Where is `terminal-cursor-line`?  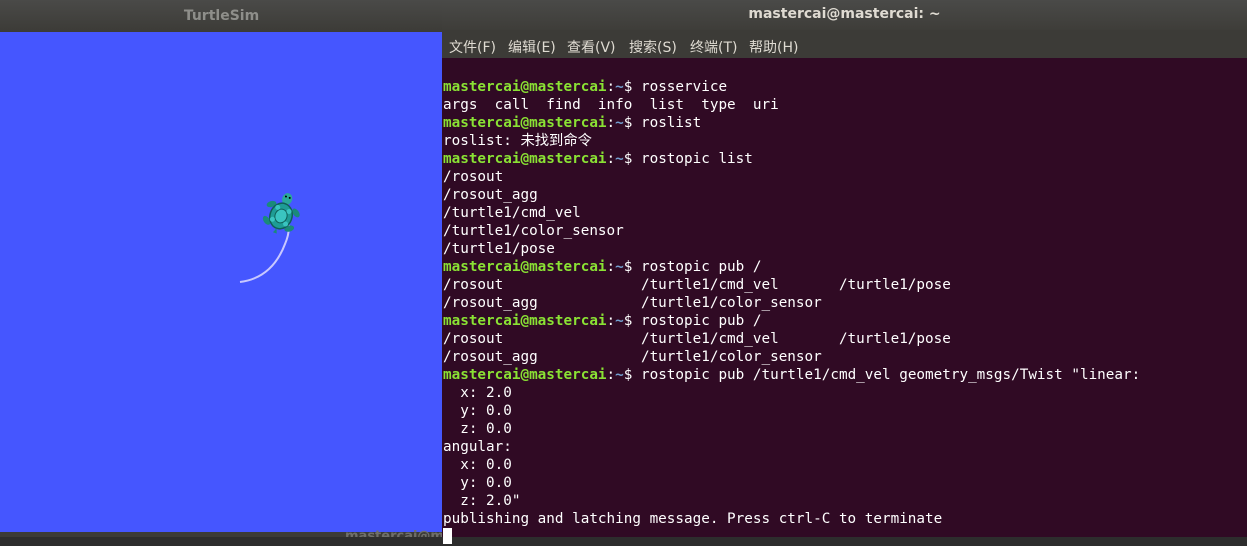
terminal-cursor-line is located at coordinates (791, 537).